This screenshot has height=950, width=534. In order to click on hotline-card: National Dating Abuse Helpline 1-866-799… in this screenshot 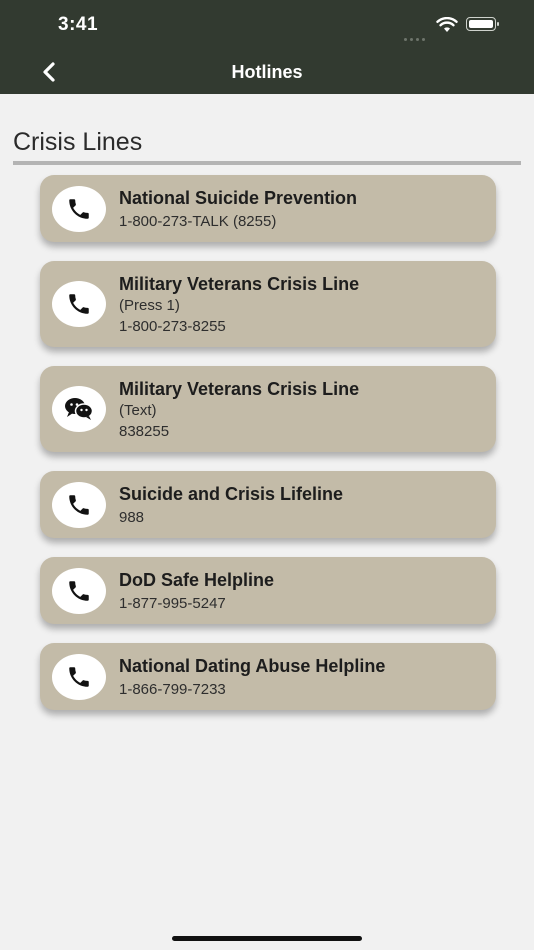, I will do `click(268, 676)`.